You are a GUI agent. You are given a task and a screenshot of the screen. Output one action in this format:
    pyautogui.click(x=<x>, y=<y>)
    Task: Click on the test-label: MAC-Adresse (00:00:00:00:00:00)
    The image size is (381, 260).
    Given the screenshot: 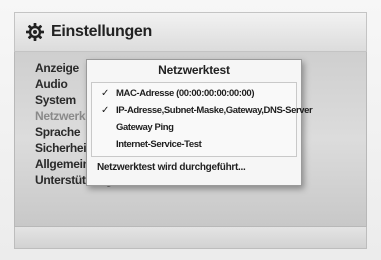 What is the action you would take?
    pyautogui.click(x=185, y=93)
    